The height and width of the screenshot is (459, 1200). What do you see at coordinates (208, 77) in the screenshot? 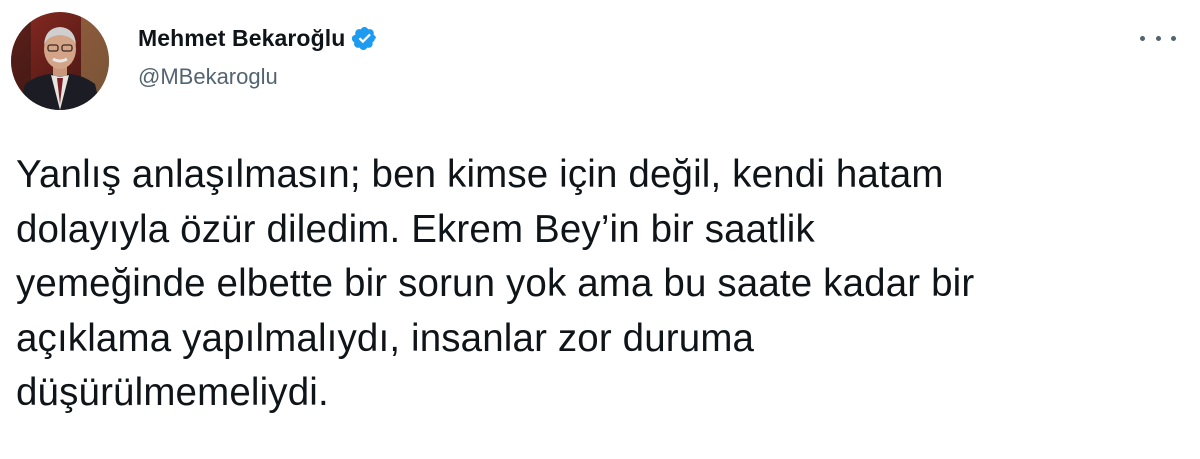
I see `author-handle: @MBekaroglu` at bounding box center [208, 77].